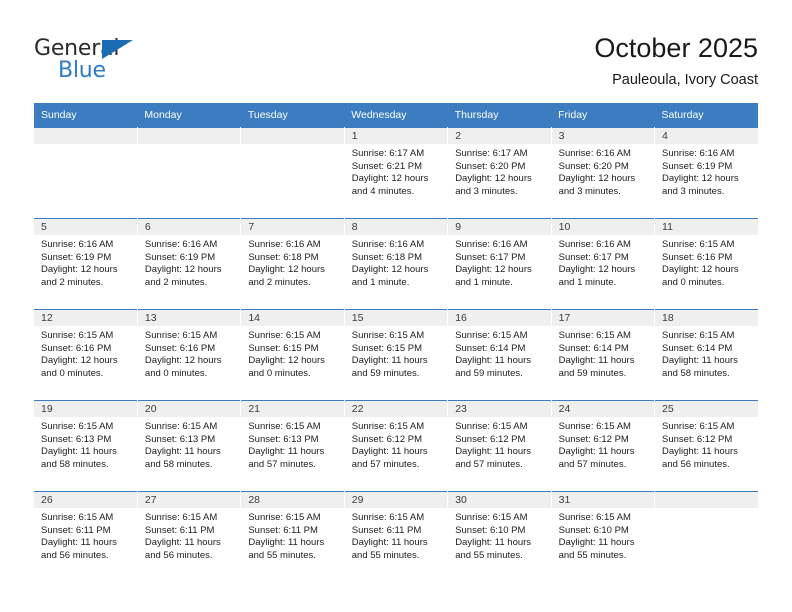  Describe the element at coordinates (85, 409) in the screenshot. I see `day-number: 19` at that location.